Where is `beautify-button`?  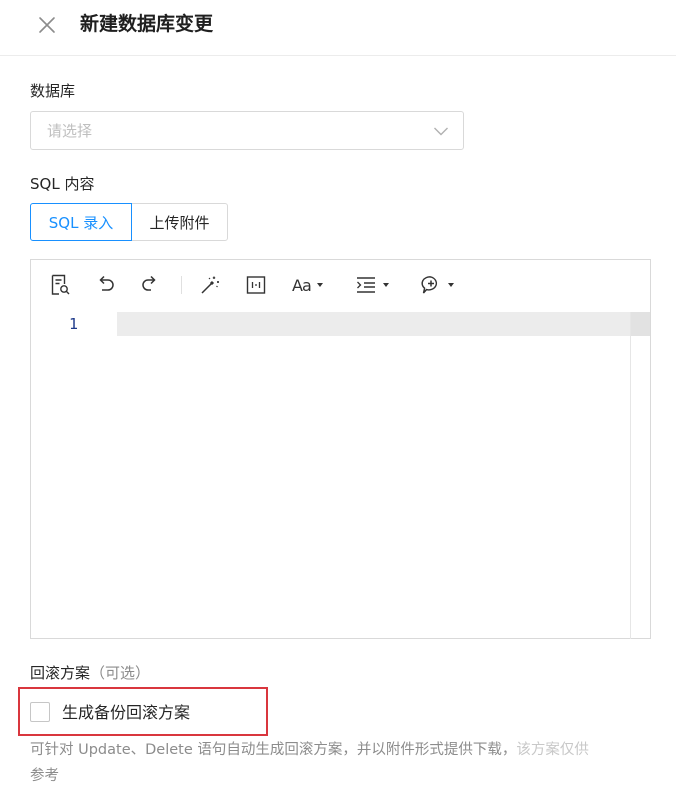 beautify-button is located at coordinates (210, 285).